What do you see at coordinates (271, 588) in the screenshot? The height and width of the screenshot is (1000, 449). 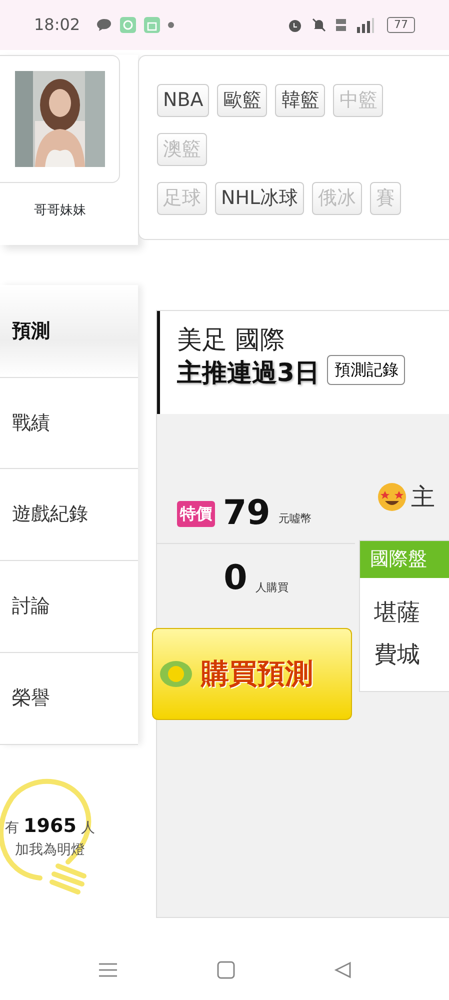 I see `buyer-unit: 人購買` at bounding box center [271, 588].